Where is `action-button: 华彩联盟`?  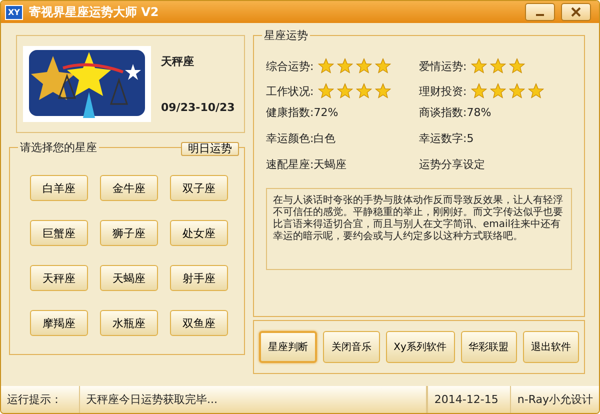
action-button: 华彩联盟 is located at coordinates (488, 347).